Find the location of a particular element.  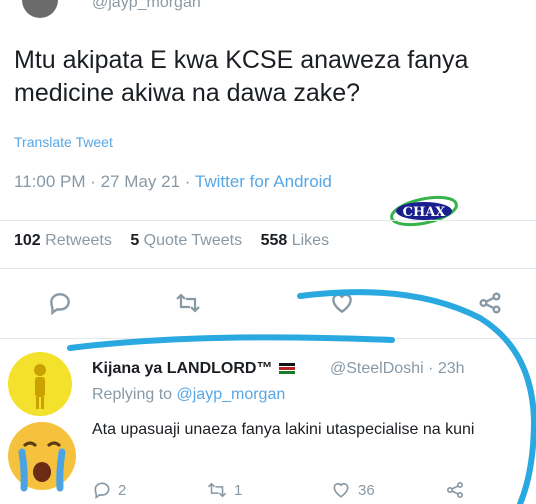

crying-emoji-icon is located at coordinates (42, 457).